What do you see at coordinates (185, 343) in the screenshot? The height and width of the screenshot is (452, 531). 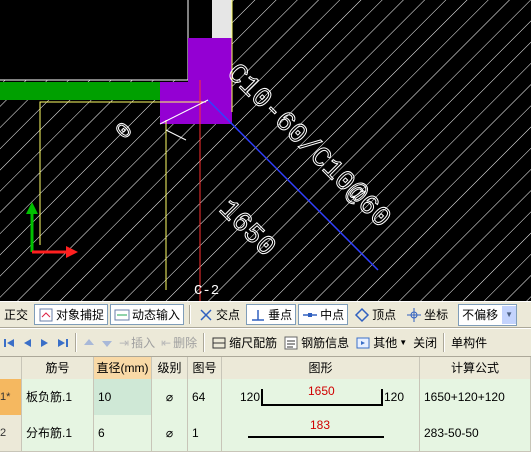 I see `delete-label: 删除` at bounding box center [185, 343].